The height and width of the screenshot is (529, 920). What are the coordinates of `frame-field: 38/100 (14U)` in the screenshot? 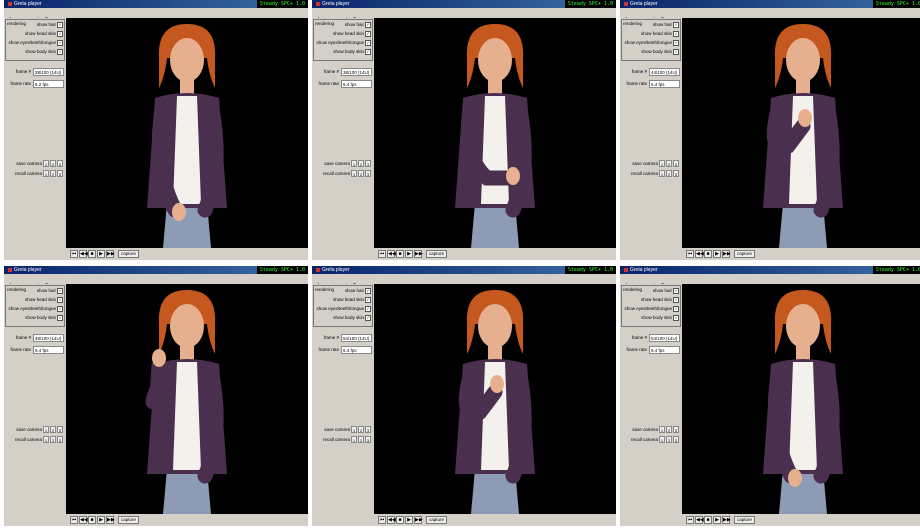 It's located at (356, 72).